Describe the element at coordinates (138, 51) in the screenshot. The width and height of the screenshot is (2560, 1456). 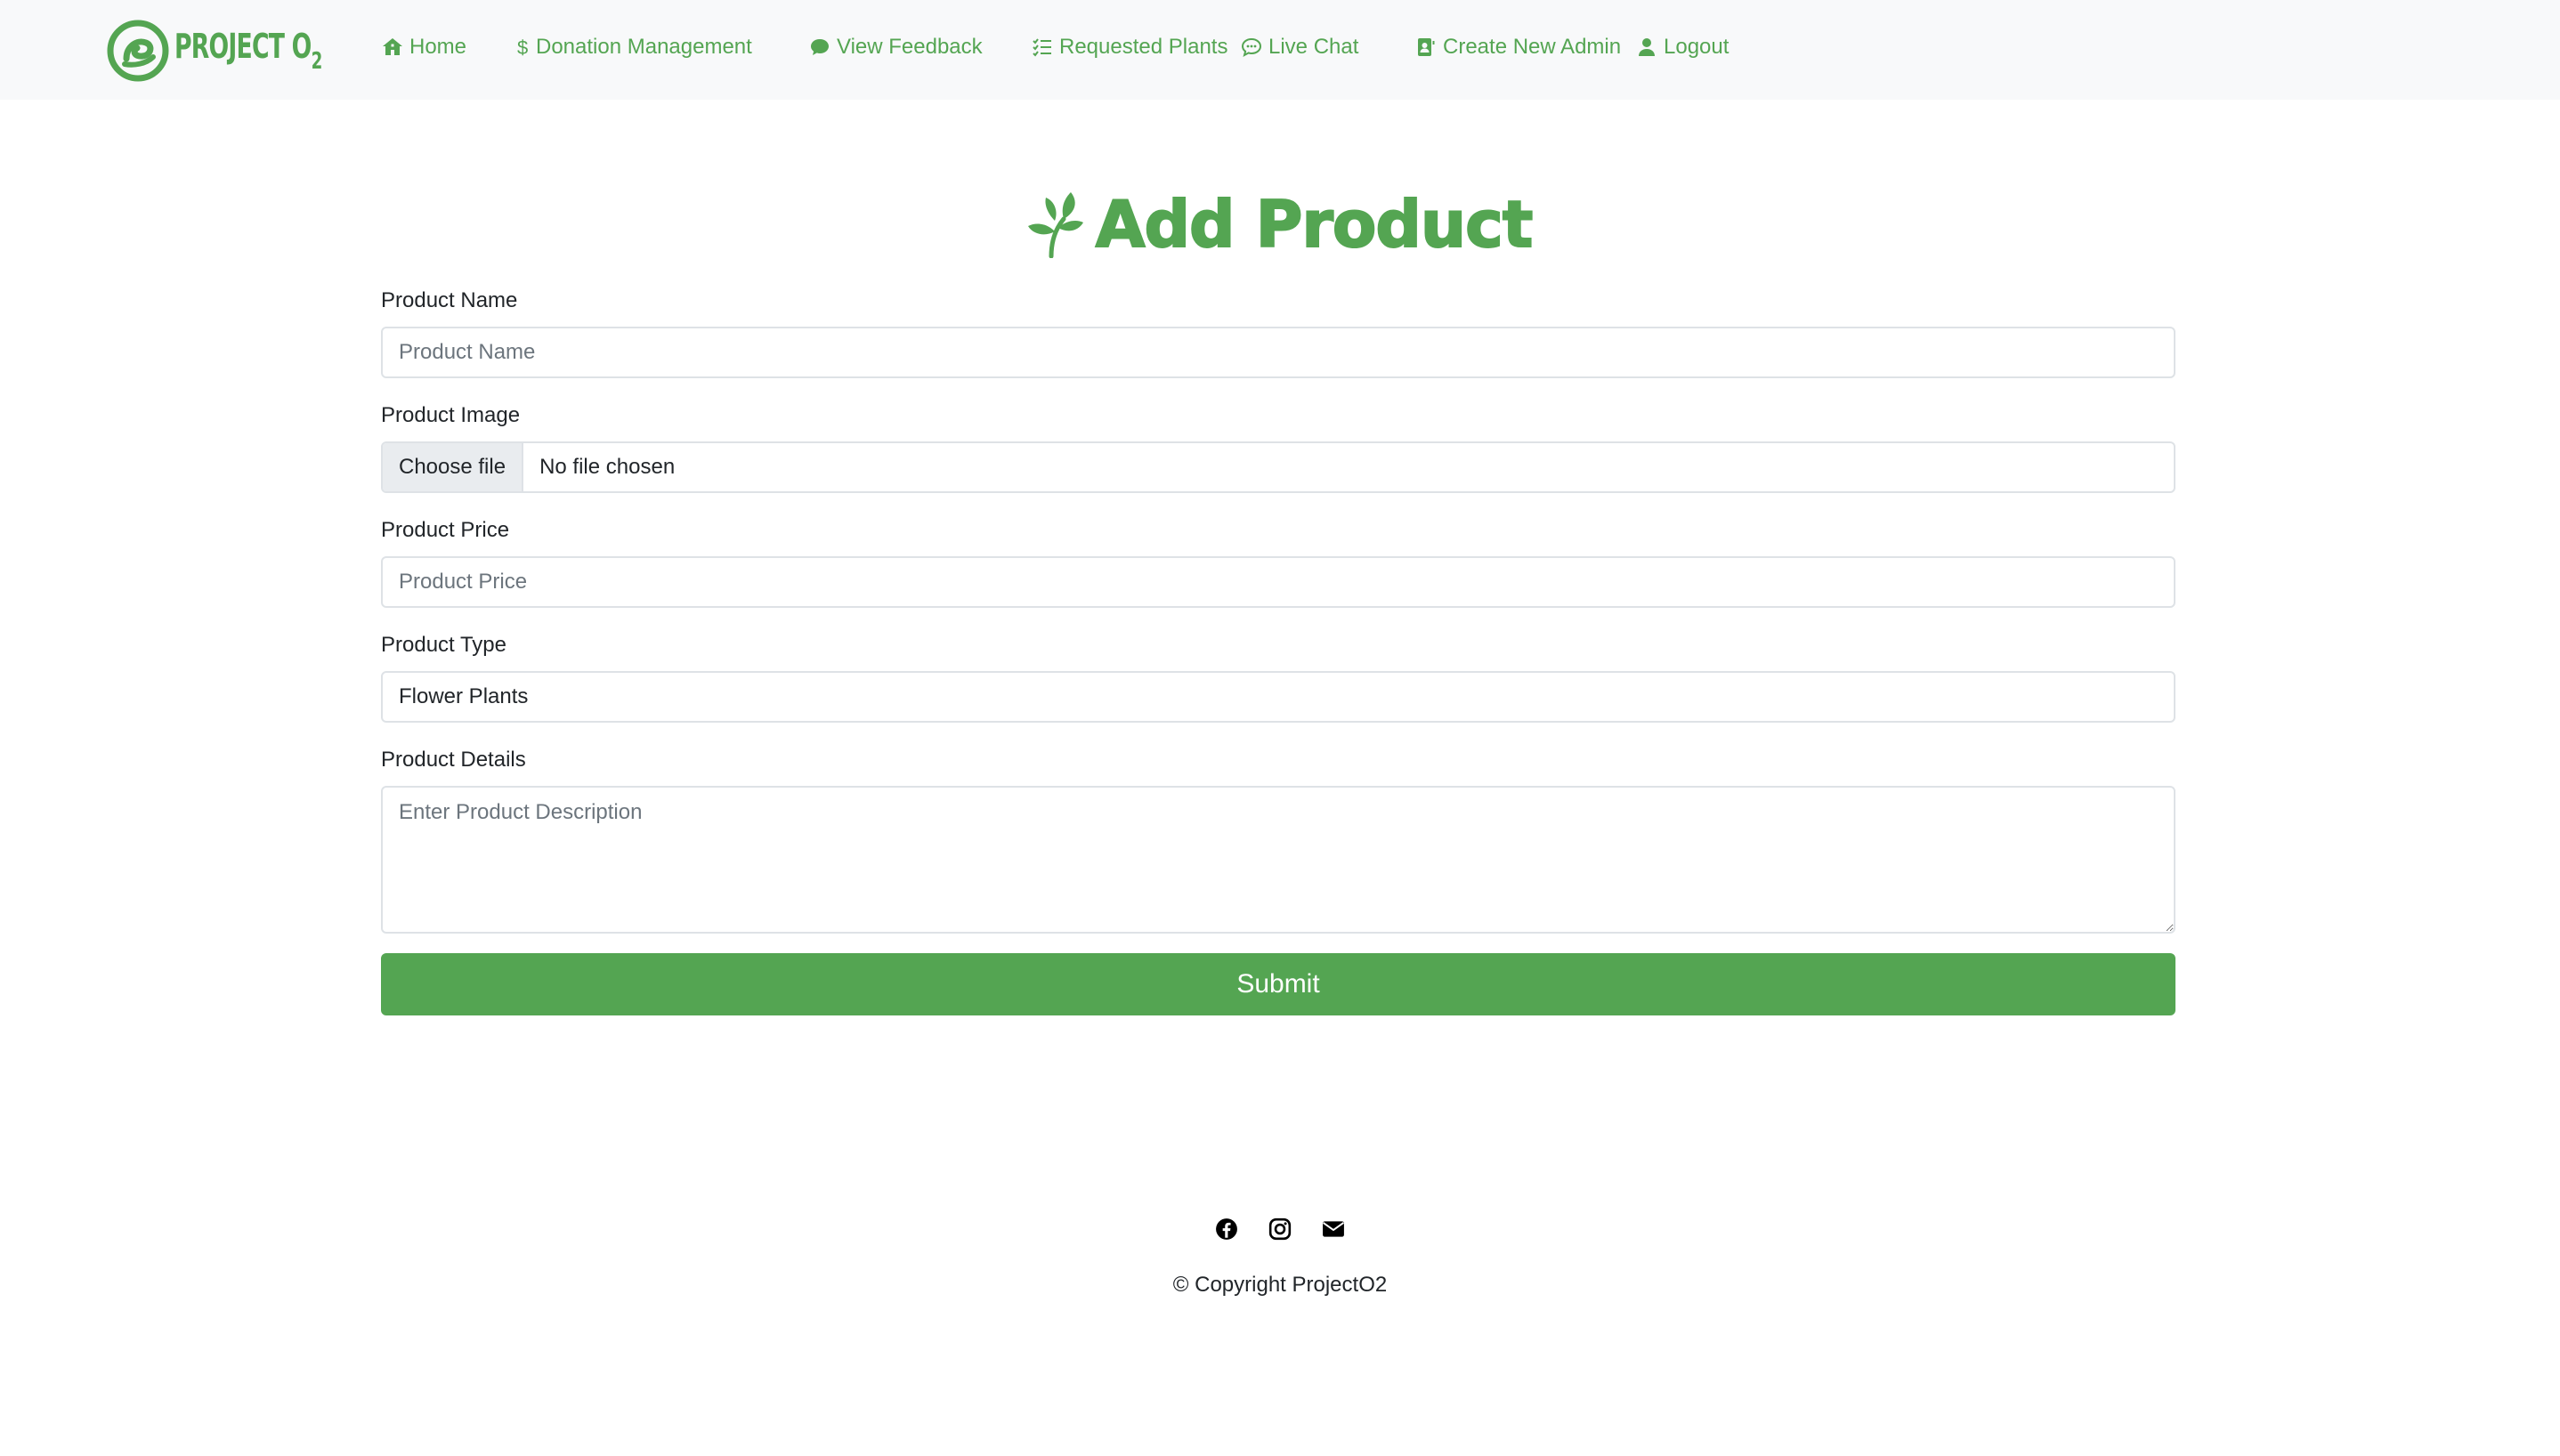
I see `project-o2-logo-icon` at that location.